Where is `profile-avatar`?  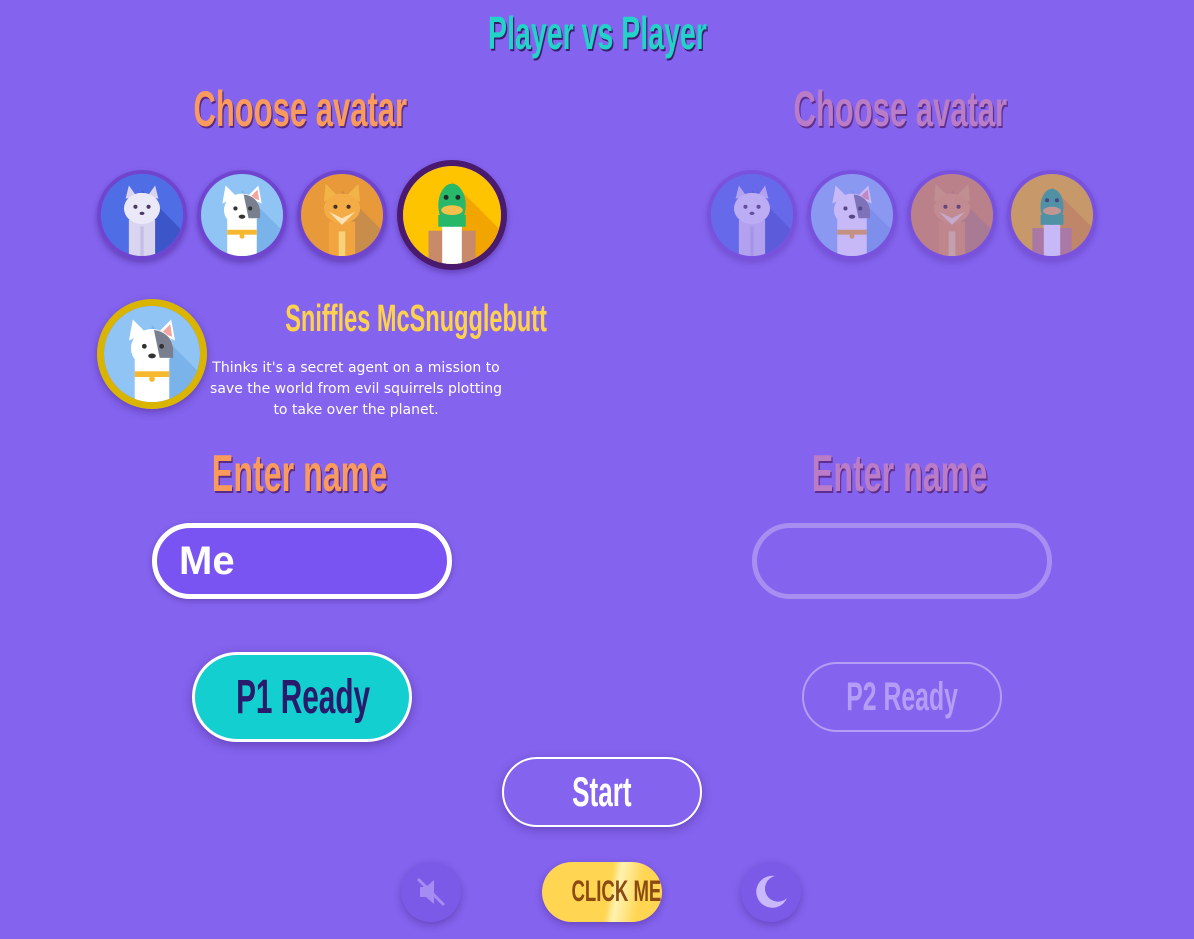
profile-avatar is located at coordinates (152, 354).